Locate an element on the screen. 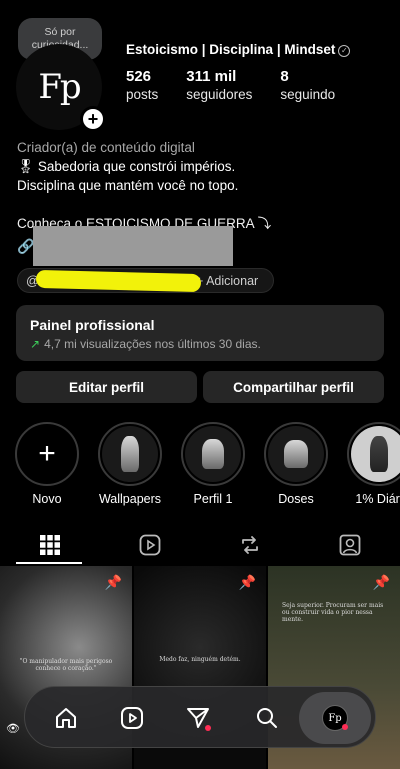  stat-posts: 526 posts is located at coordinates (142, 85).